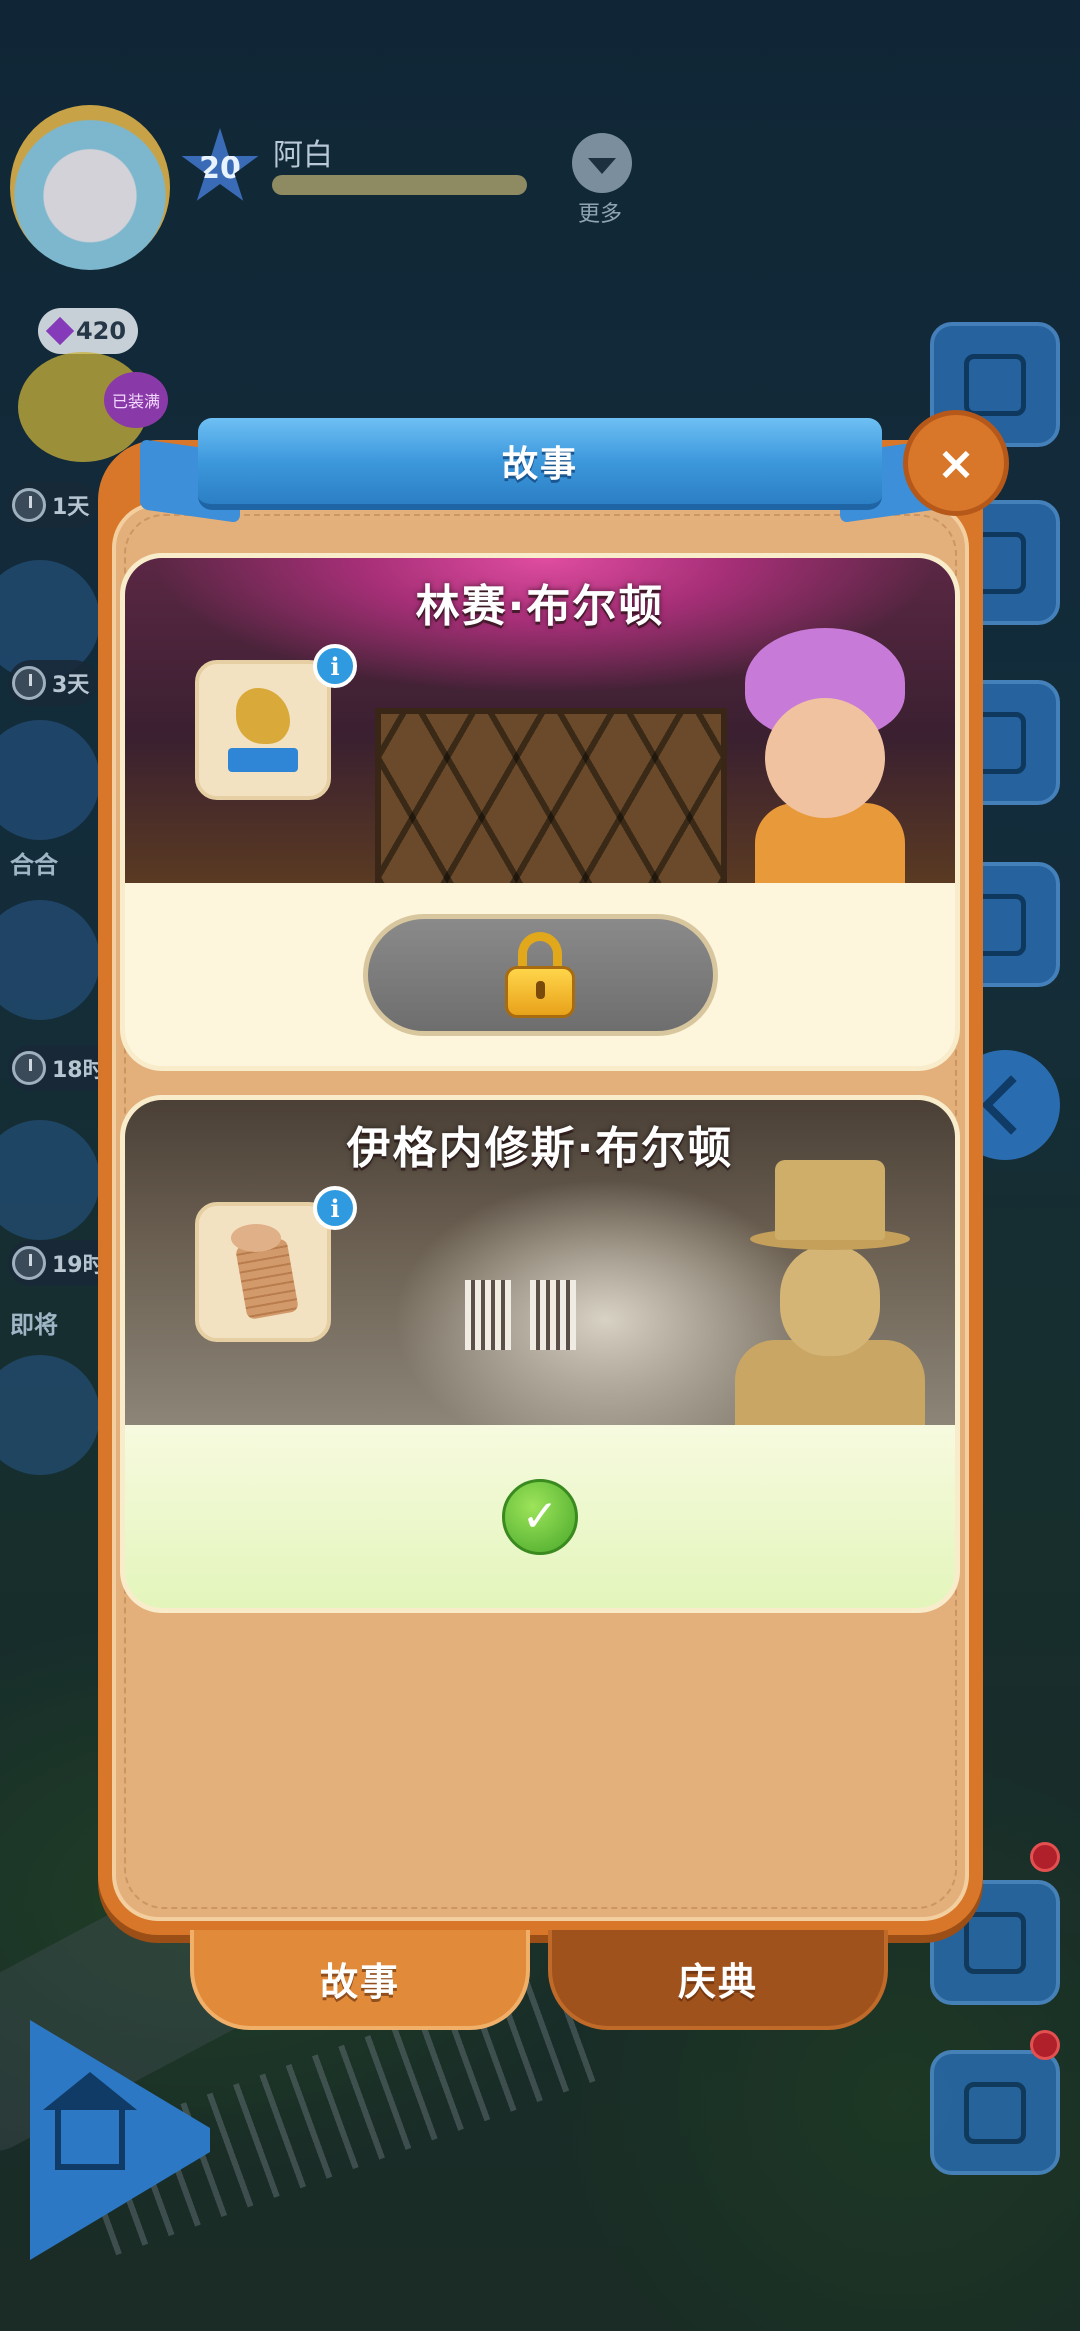 This screenshot has width=1080, height=2331. I want to click on character-portrait, so click(825, 750).